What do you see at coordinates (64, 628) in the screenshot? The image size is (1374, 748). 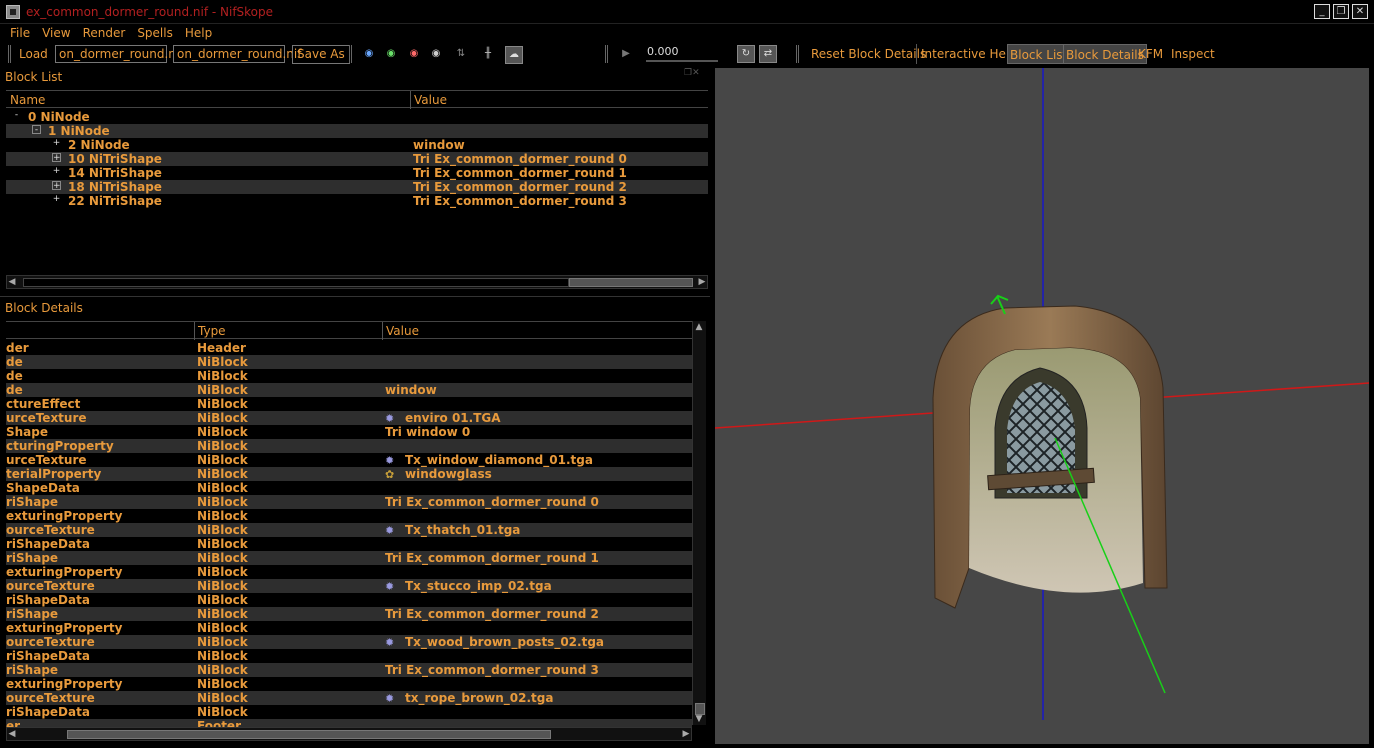 I see `detail-name: exturingProperty` at bounding box center [64, 628].